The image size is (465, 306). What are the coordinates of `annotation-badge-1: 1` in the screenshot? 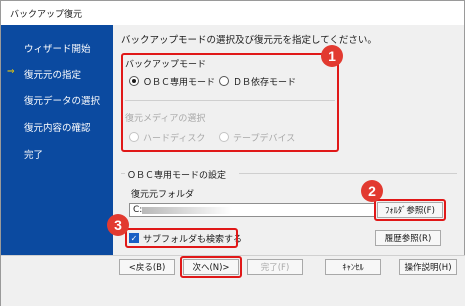 It's located at (332, 56).